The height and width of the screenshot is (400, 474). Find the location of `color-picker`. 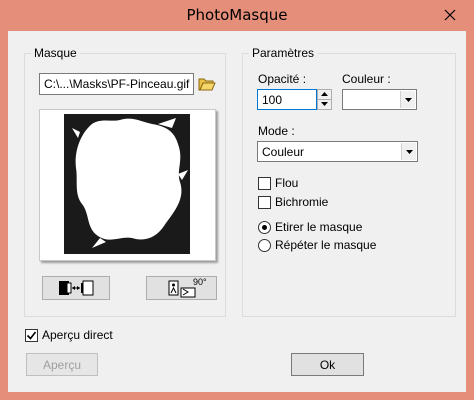

color-picker is located at coordinates (379, 99).